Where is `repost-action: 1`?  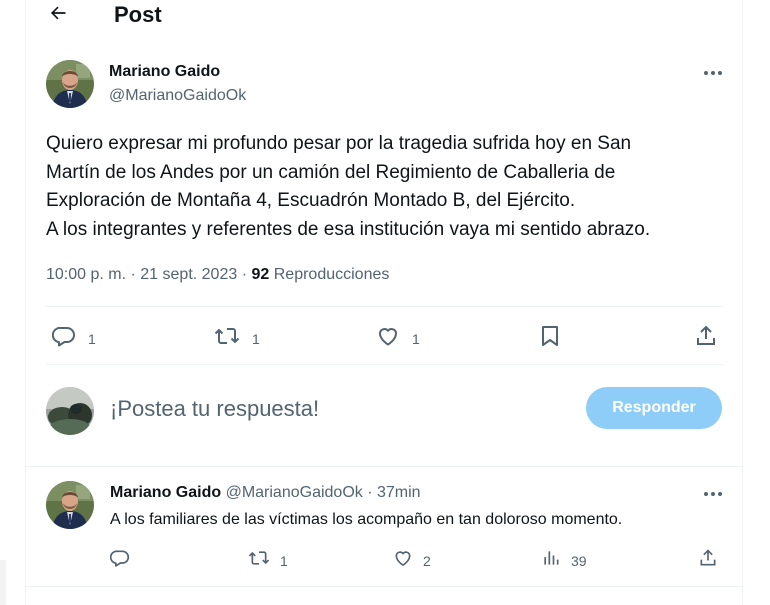
repost-action: 1 is located at coordinates (237, 338).